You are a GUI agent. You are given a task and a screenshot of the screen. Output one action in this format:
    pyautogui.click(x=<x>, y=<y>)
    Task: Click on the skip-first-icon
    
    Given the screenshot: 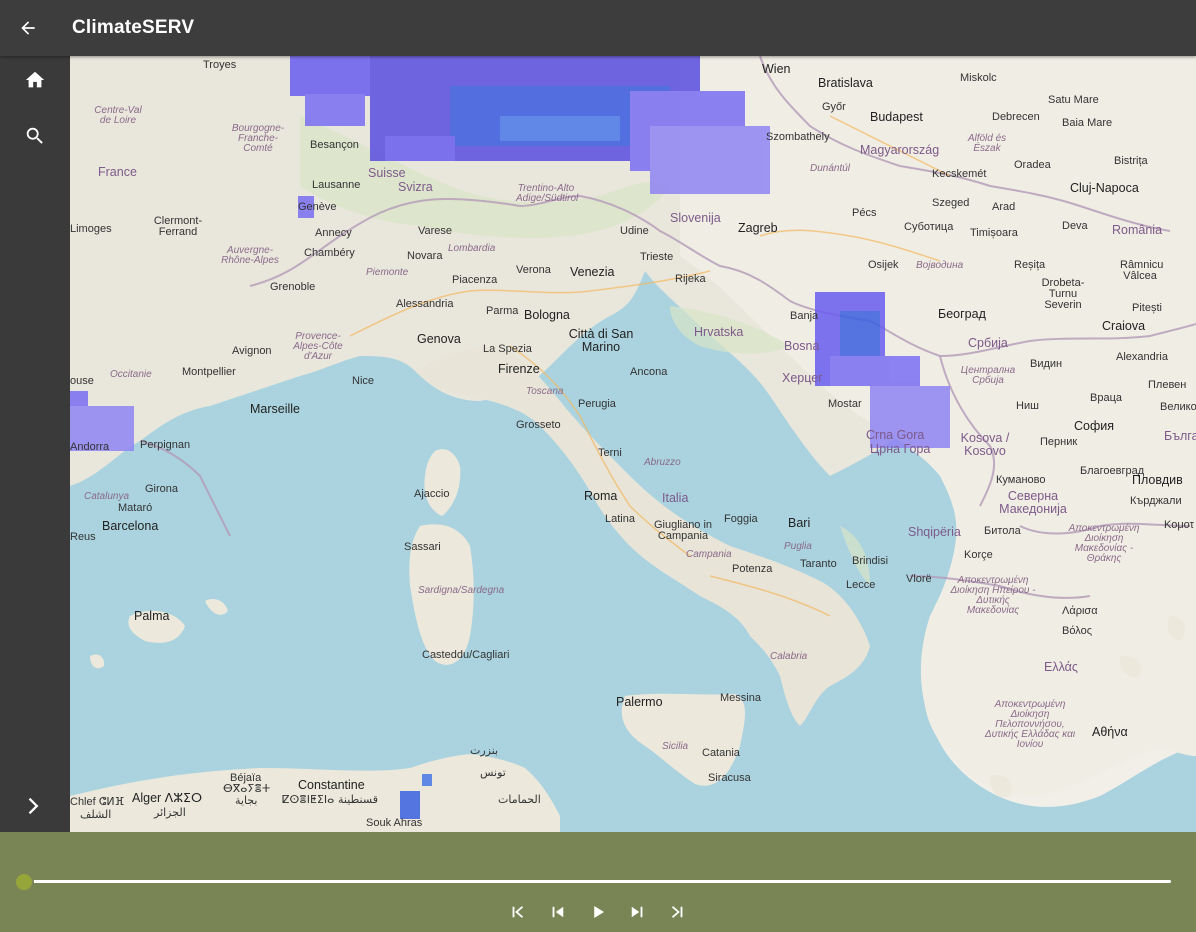 What is the action you would take?
    pyautogui.click(x=518, y=912)
    